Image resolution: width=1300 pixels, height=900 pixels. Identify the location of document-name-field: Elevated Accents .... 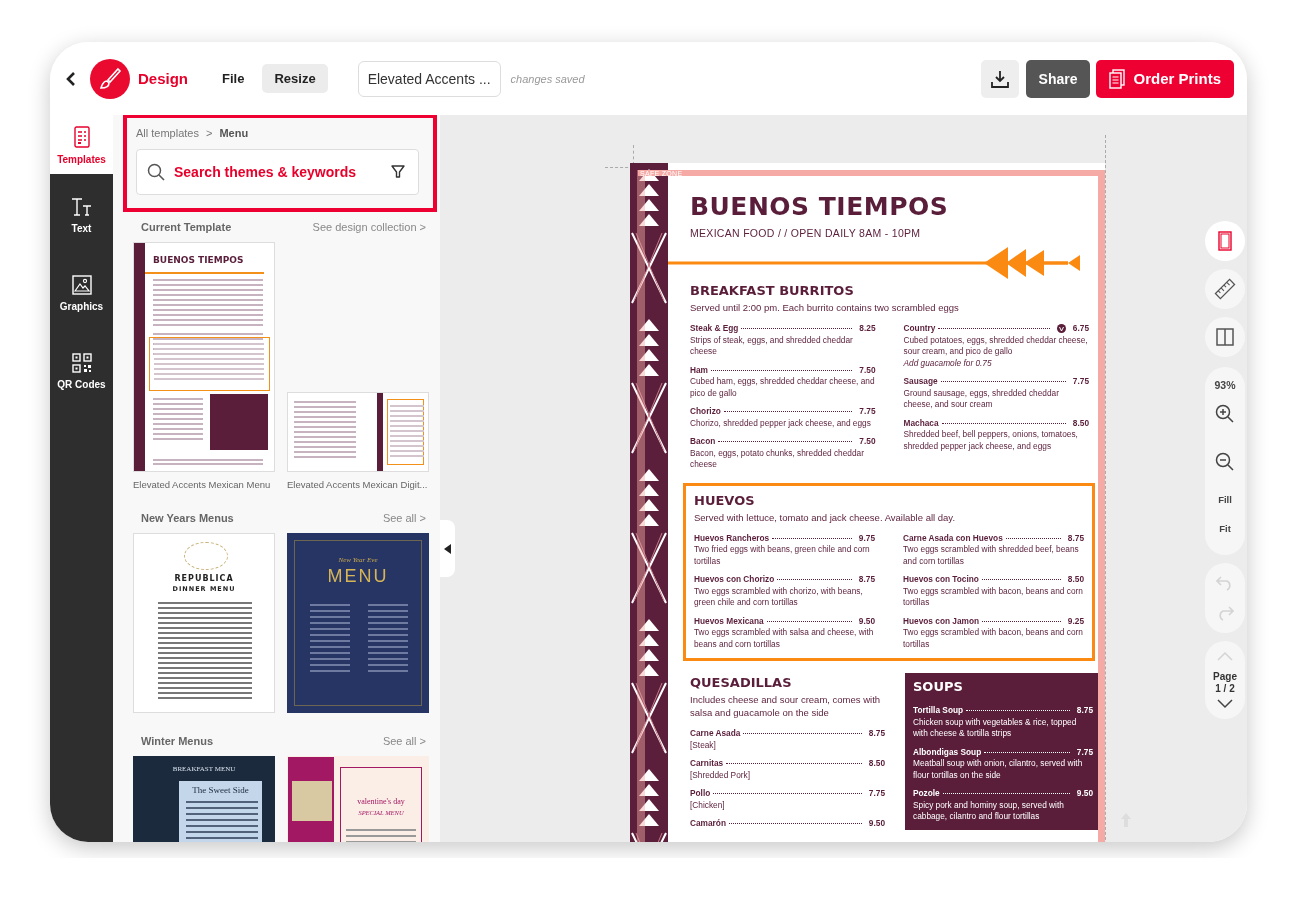
(429, 78).